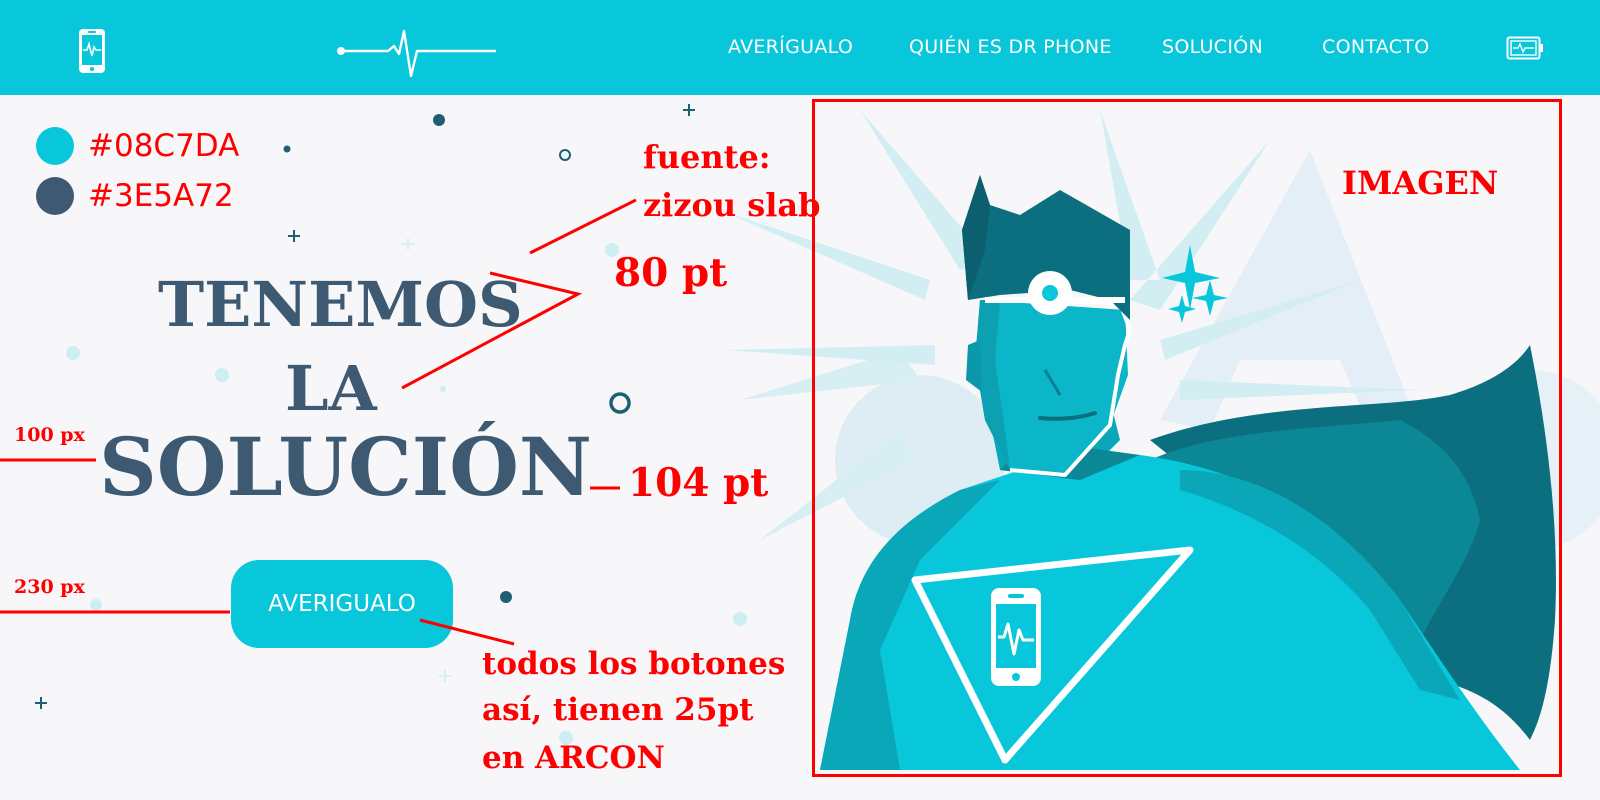 The image size is (1600, 800). I want to click on nav-averigualo: AVERÍGUALO, so click(790, 47).